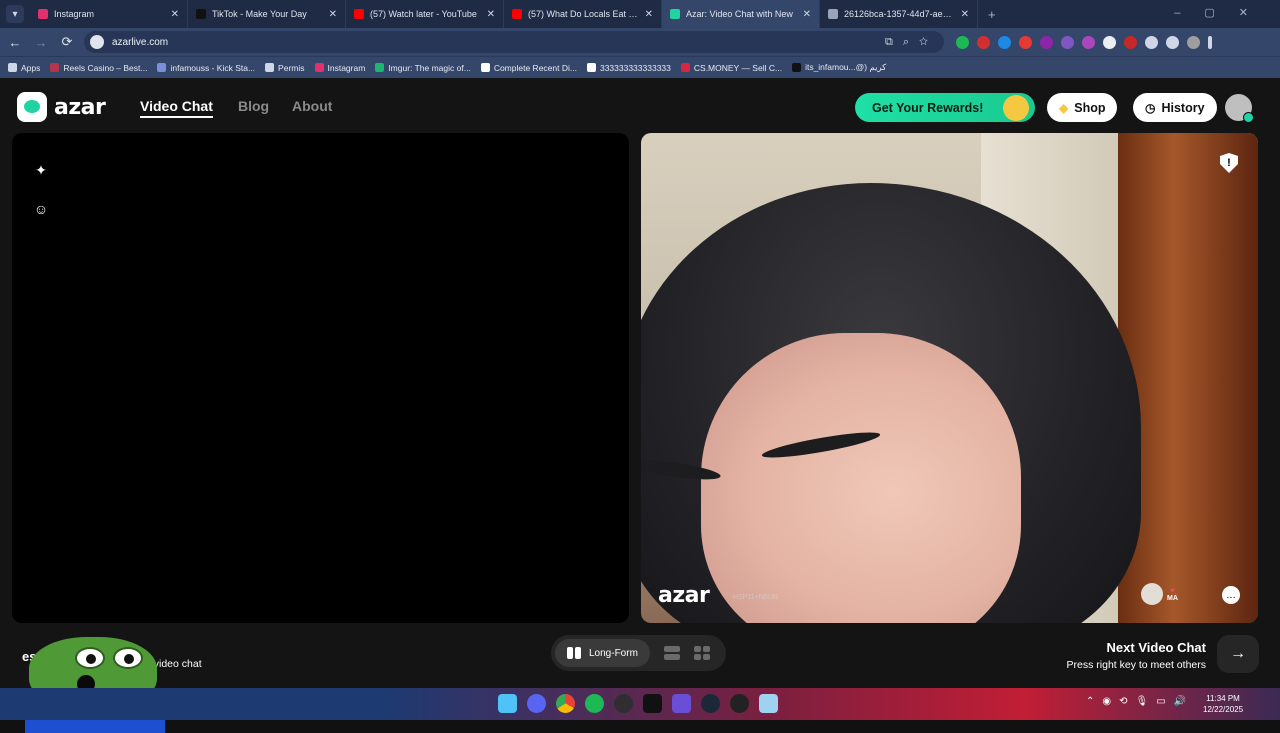 This screenshot has width=1280, height=733. I want to click on forward-arrow-icon: →, so click(41, 42).